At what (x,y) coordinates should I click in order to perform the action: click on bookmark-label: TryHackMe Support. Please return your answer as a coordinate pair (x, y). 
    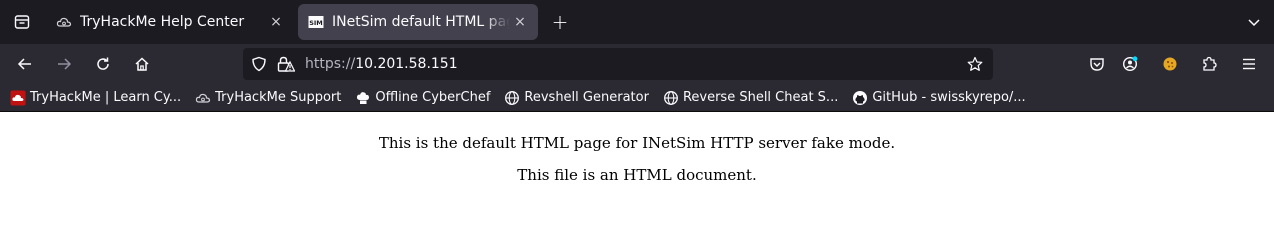
    Looking at the image, I should click on (278, 97).